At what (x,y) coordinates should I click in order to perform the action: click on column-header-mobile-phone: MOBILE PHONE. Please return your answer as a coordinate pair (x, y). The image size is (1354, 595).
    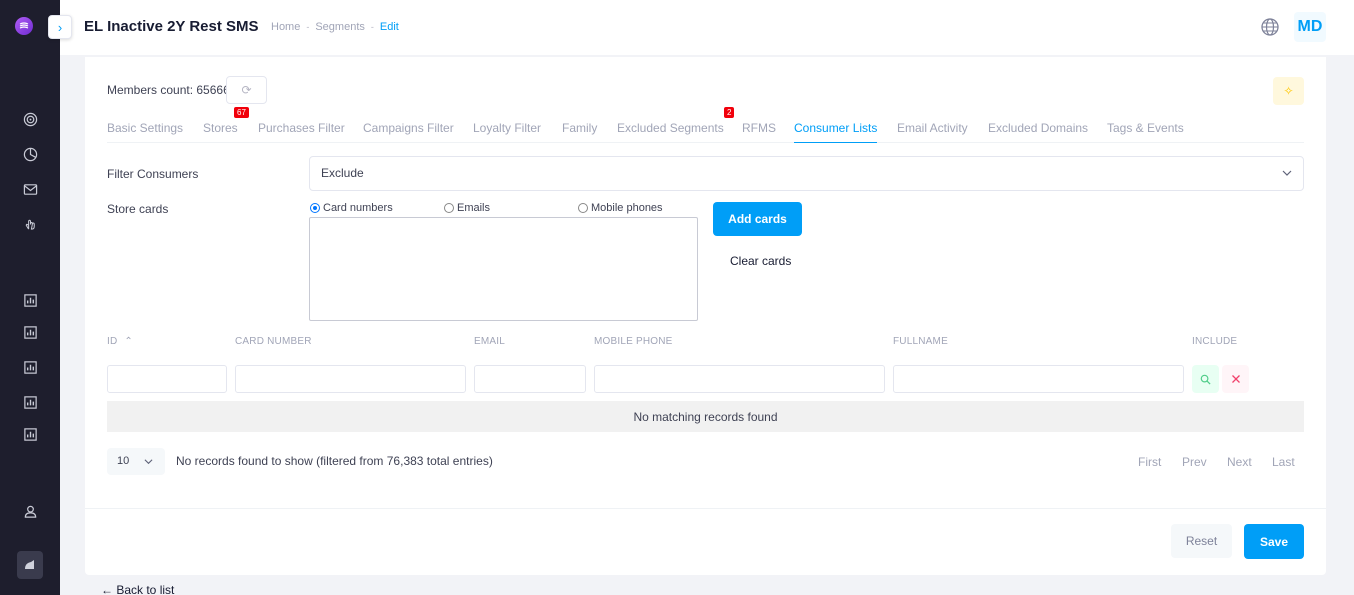
    Looking at the image, I should click on (633, 341).